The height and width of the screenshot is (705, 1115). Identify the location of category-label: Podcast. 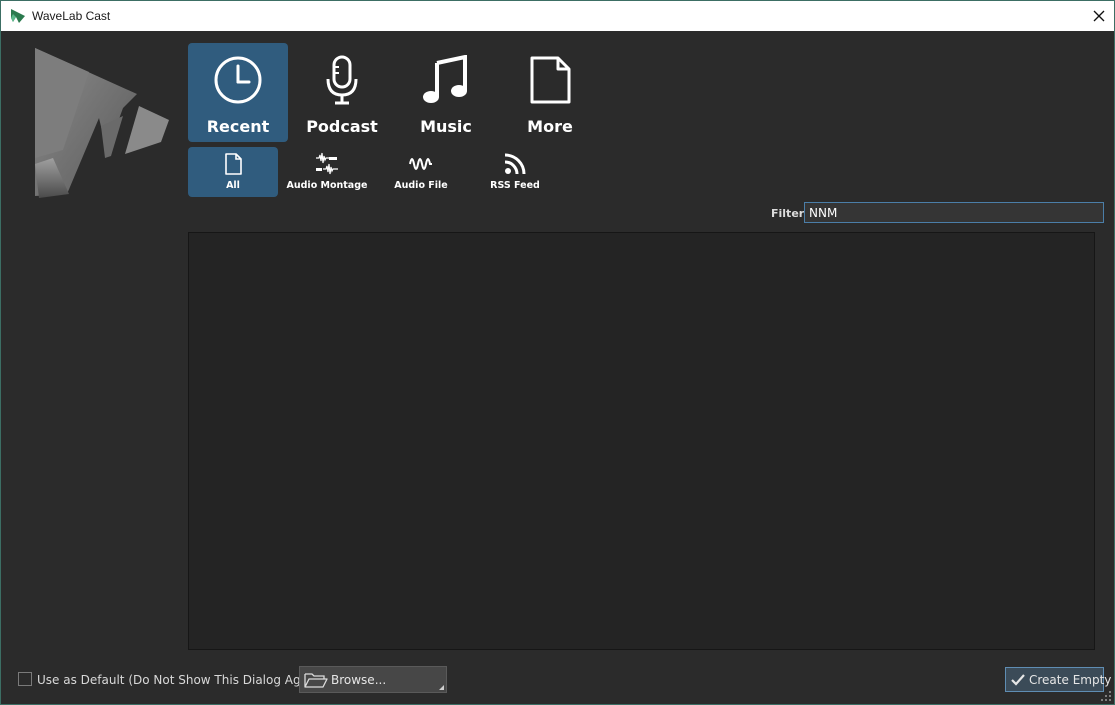
(342, 126).